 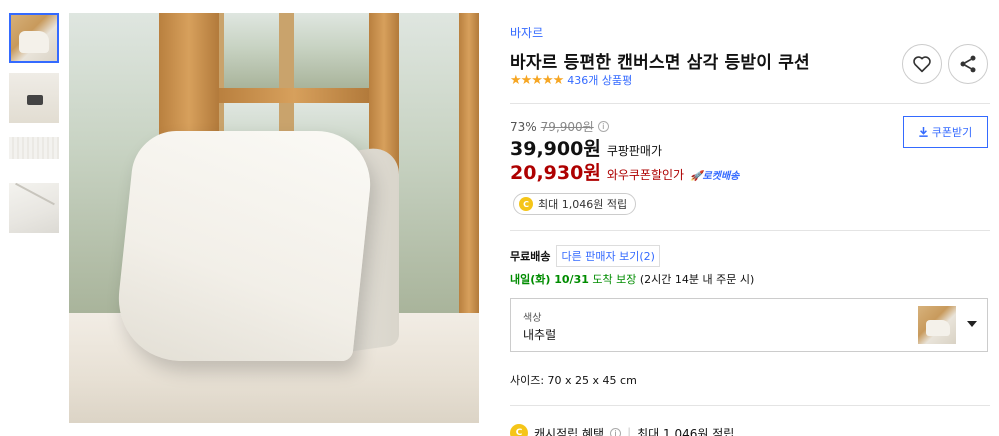 I want to click on arrival-info: 내일(화) 10/31 도착 보장 (2시간 14분 내 주문 시), so click(x=632, y=279).